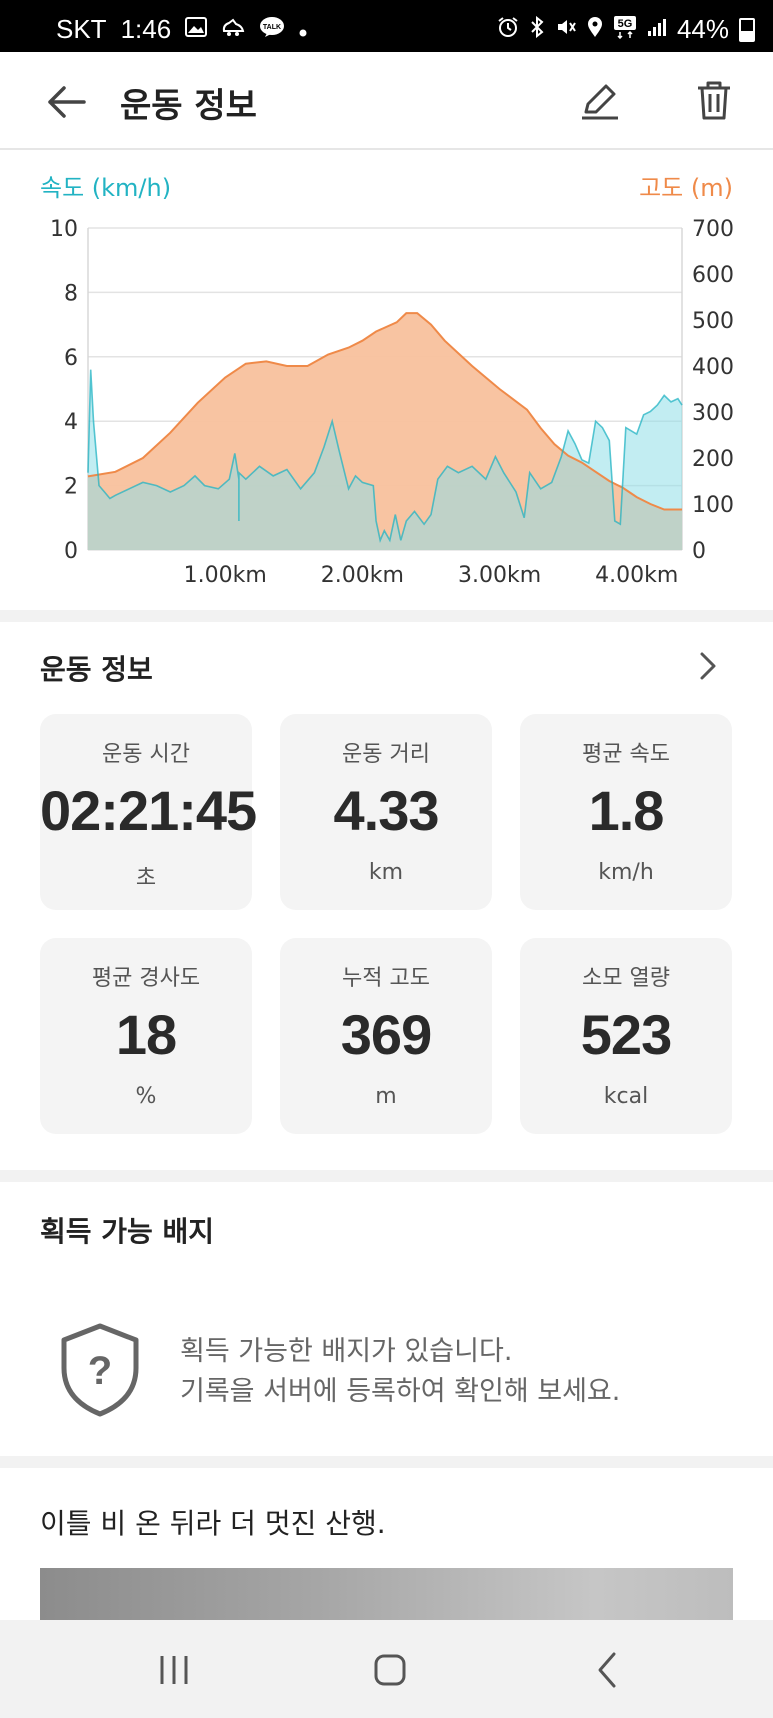  What do you see at coordinates (386, 1544) in the screenshot?
I see `memo-card: 이틀 비 온 뒤라 더 멋진 산행.` at bounding box center [386, 1544].